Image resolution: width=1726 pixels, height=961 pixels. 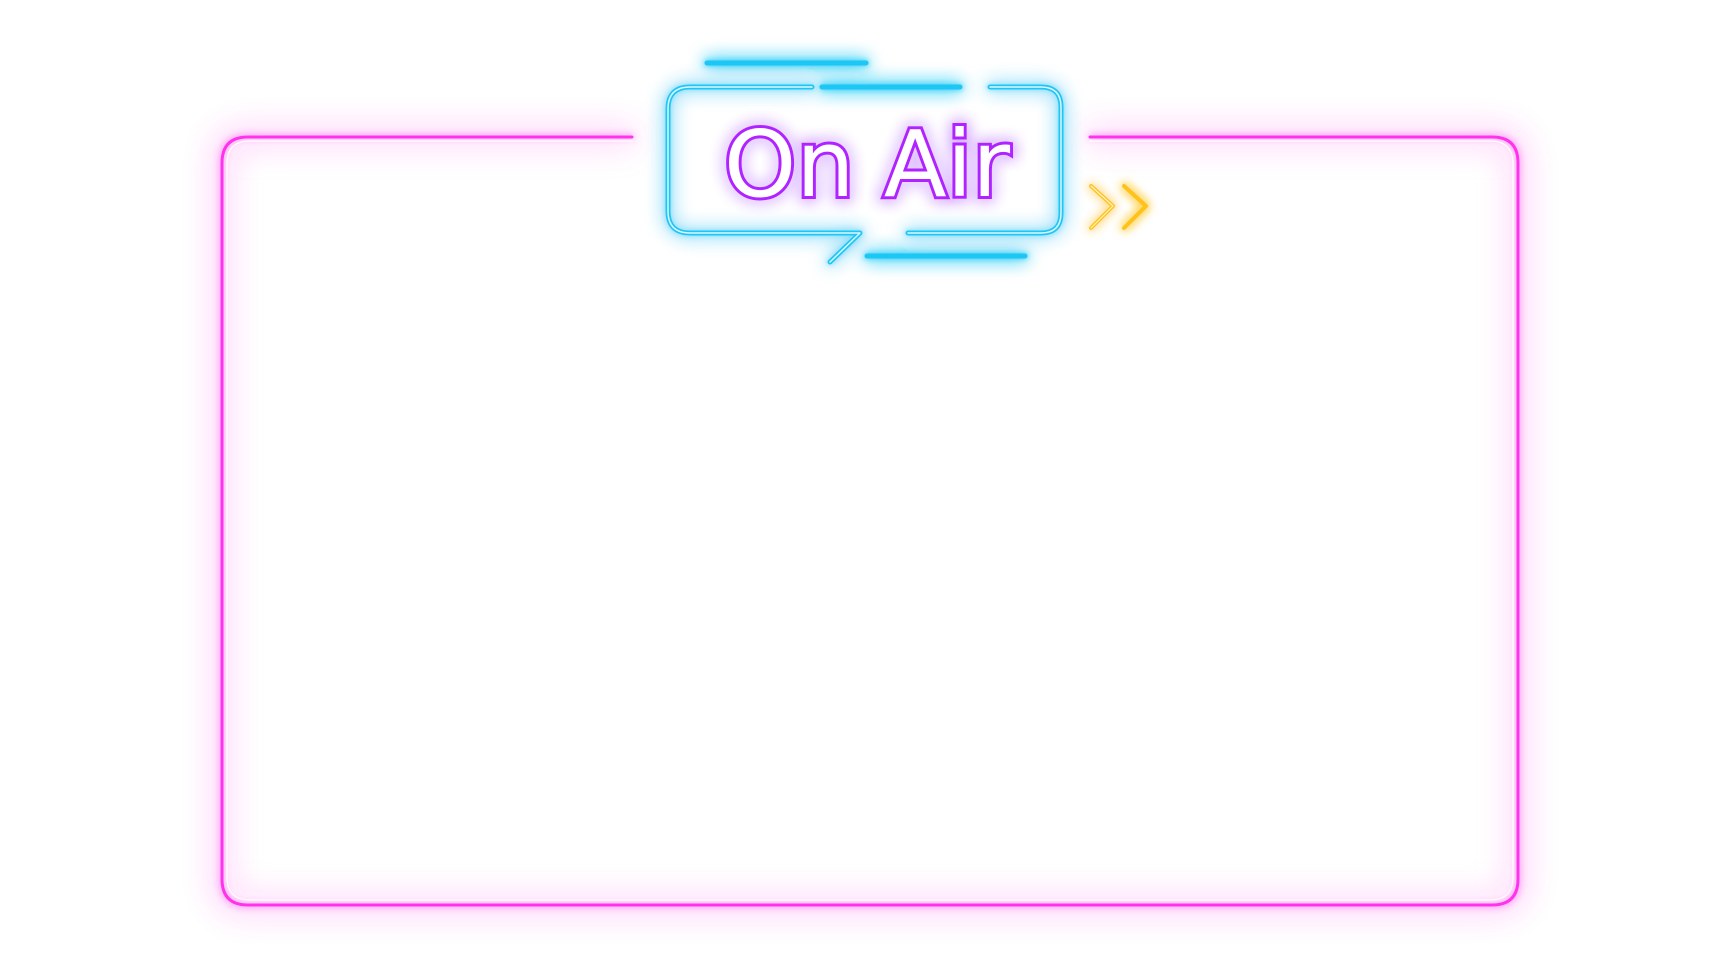 I want to click on double-chevron-right-icon, so click(x=1118, y=207).